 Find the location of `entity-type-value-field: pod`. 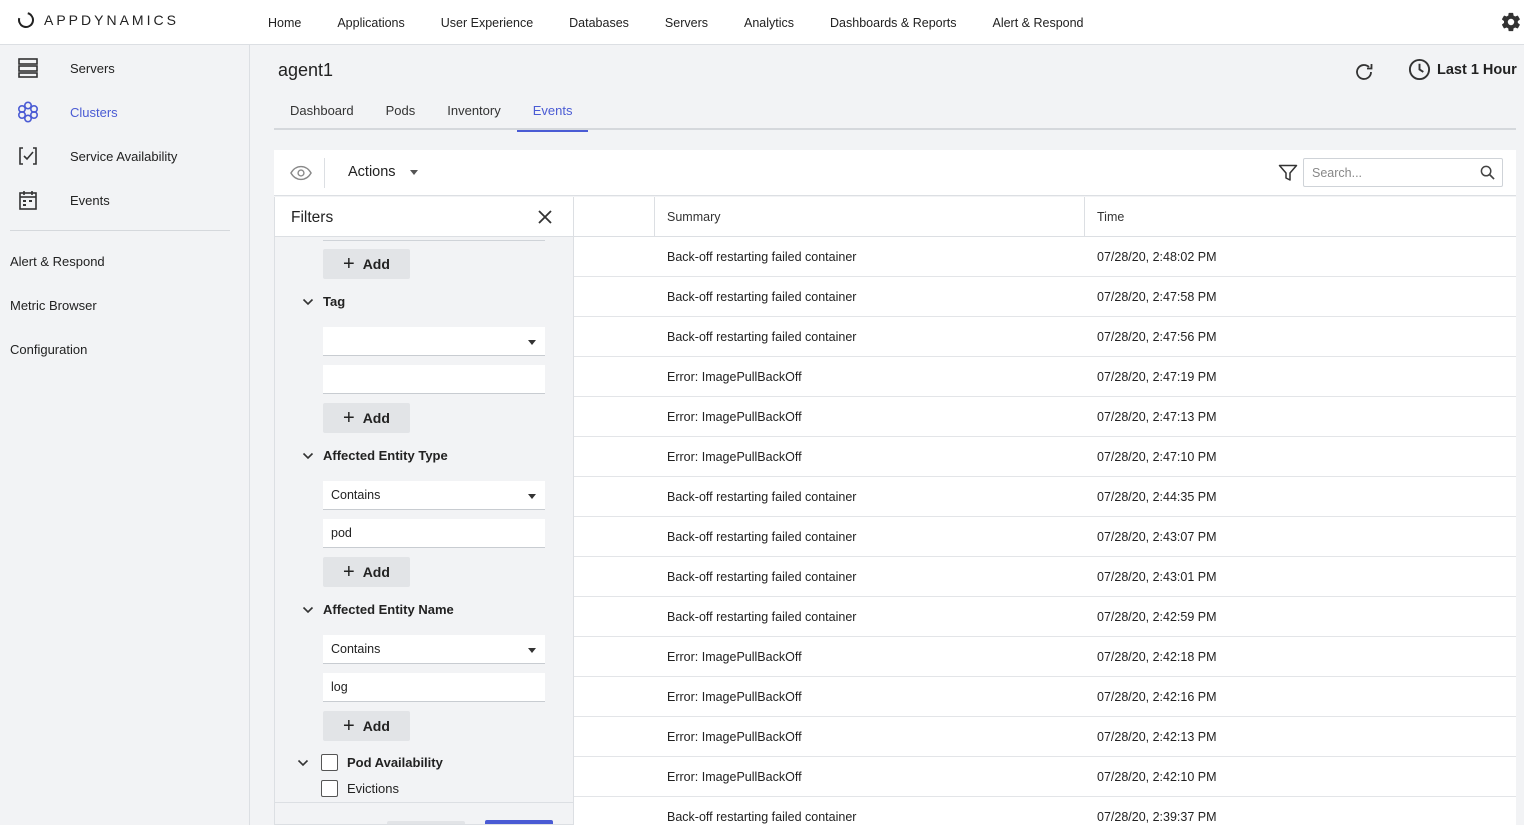

entity-type-value-field: pod is located at coordinates (434, 533).